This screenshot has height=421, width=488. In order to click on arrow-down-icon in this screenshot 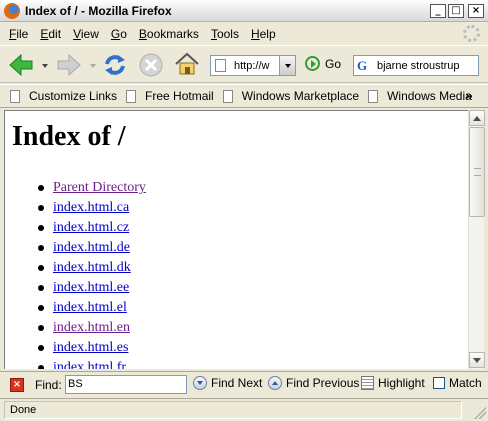, I will do `click(477, 360)`.